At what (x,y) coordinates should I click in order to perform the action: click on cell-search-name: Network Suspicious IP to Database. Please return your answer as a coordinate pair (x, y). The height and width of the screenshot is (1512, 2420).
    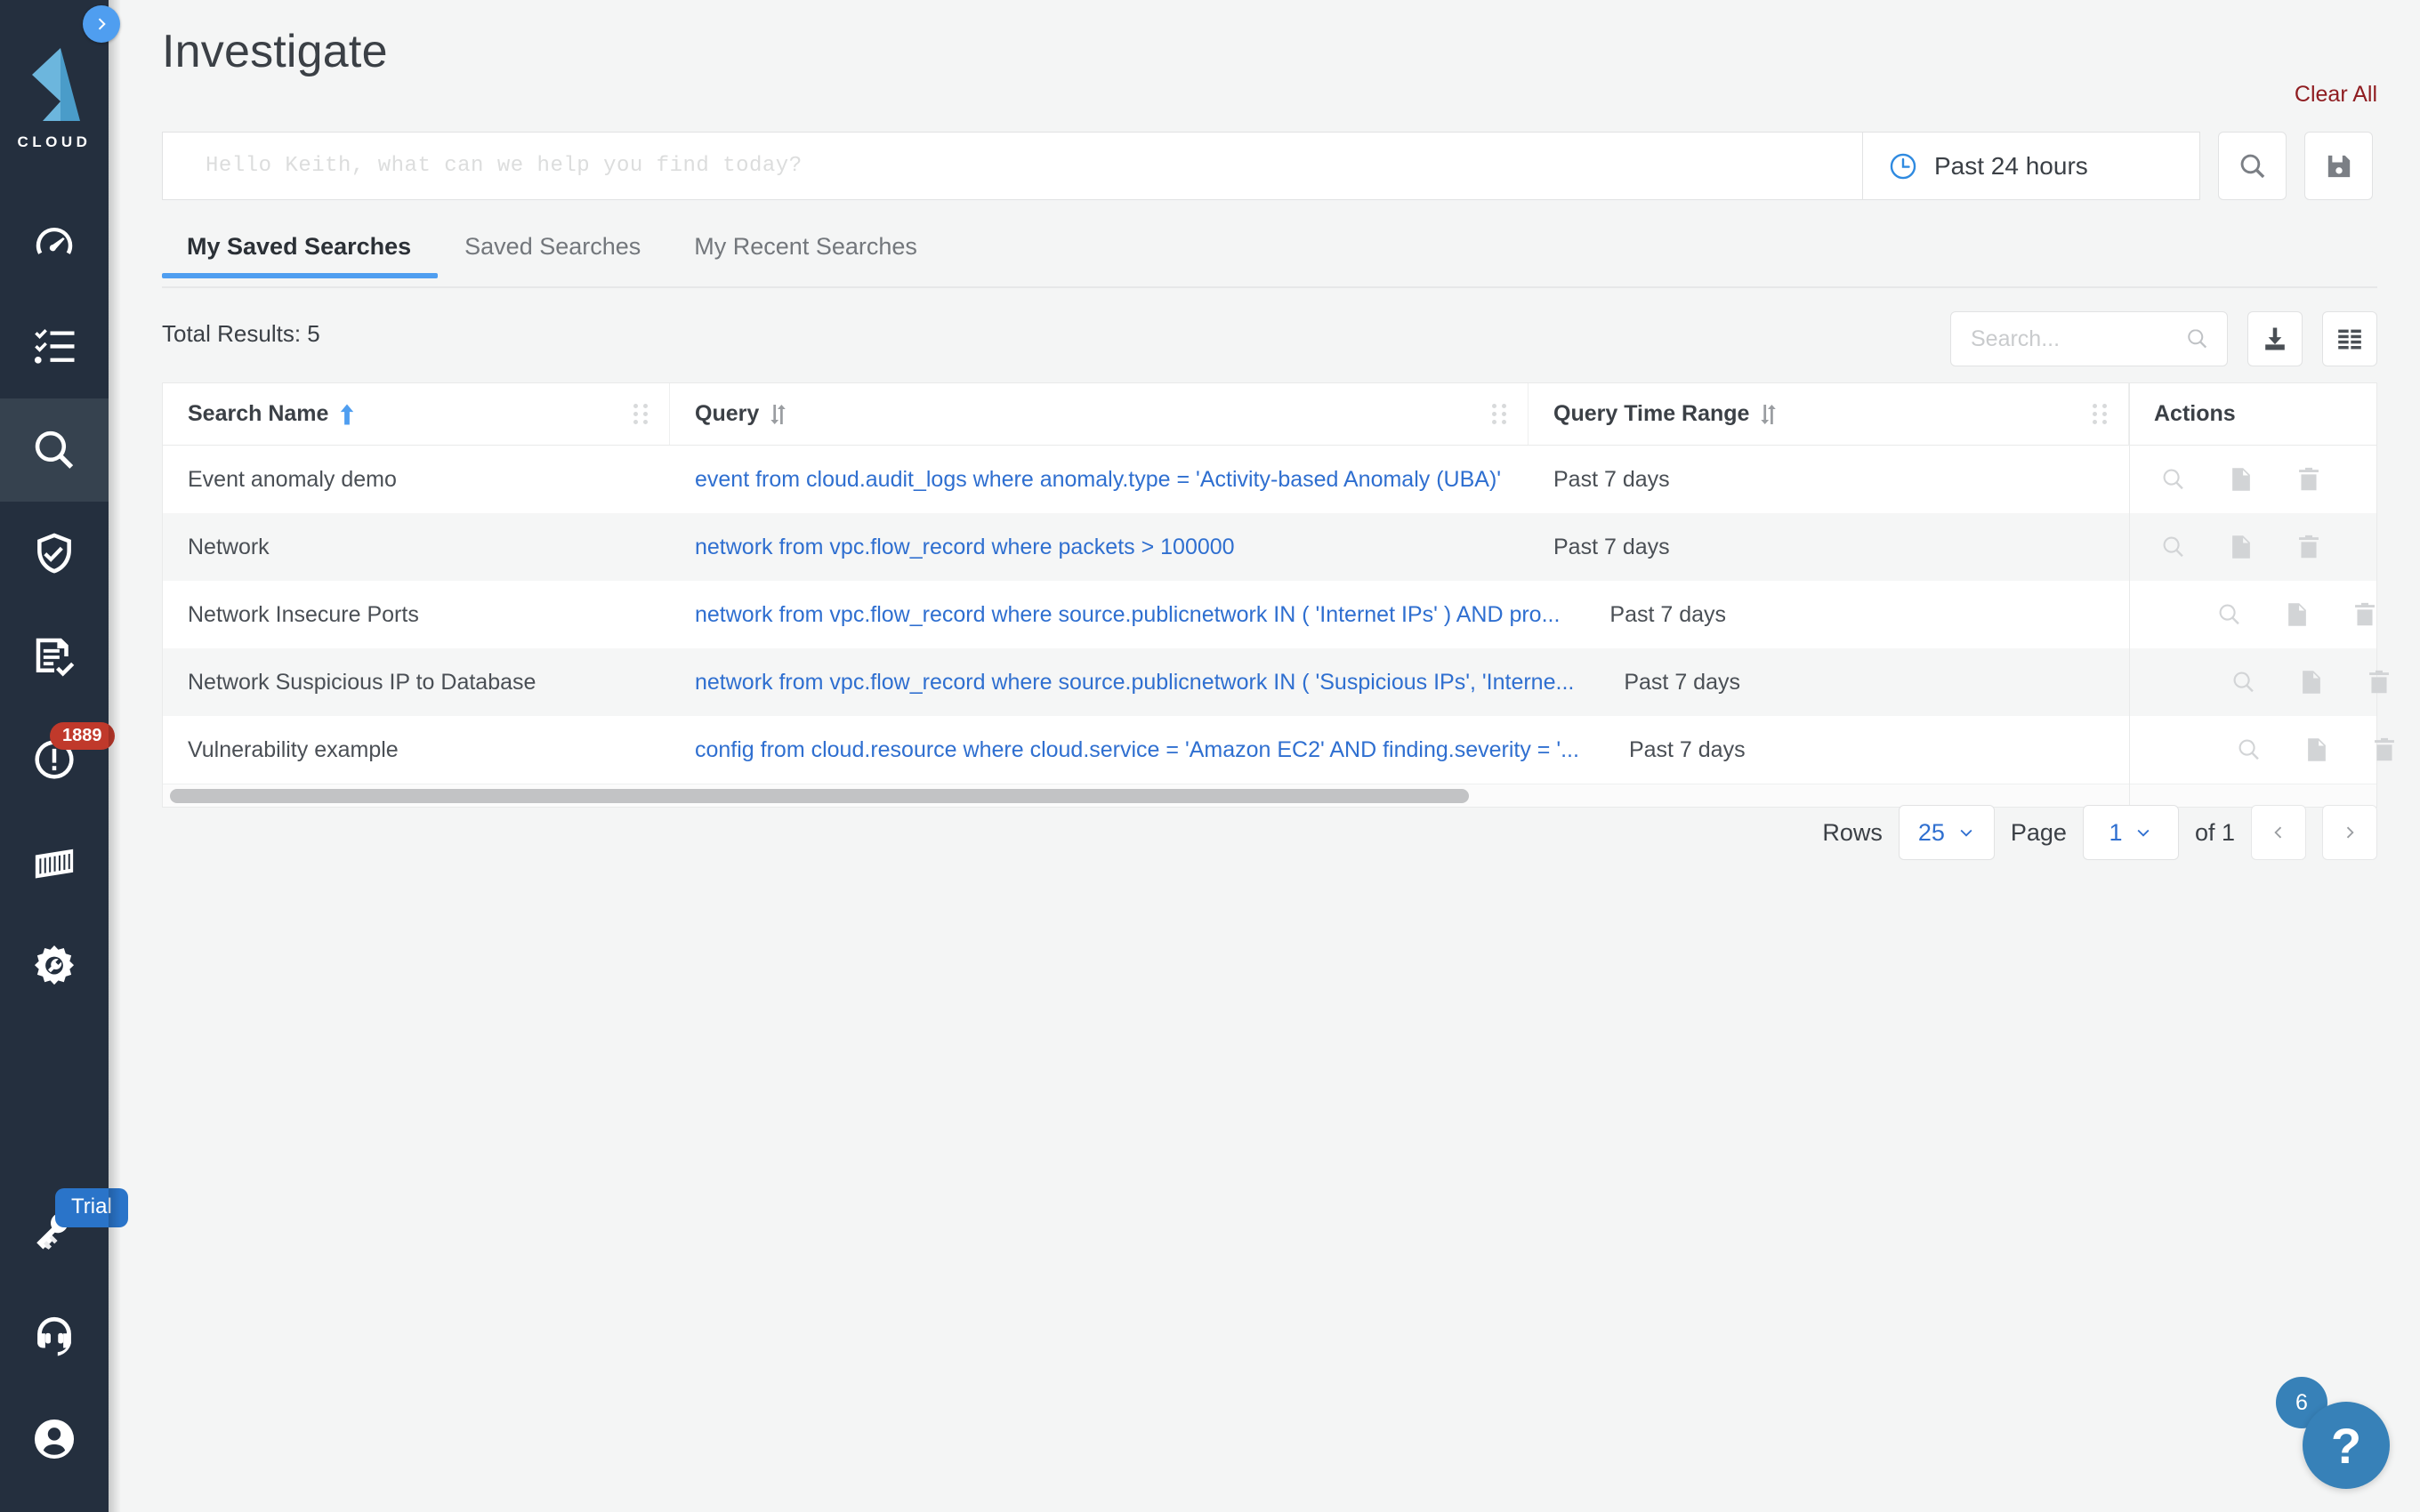
    Looking at the image, I should click on (362, 682).